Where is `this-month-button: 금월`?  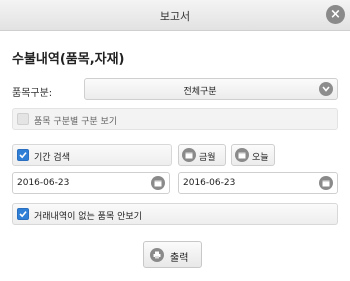
this-month-button: 금월 is located at coordinates (202, 155).